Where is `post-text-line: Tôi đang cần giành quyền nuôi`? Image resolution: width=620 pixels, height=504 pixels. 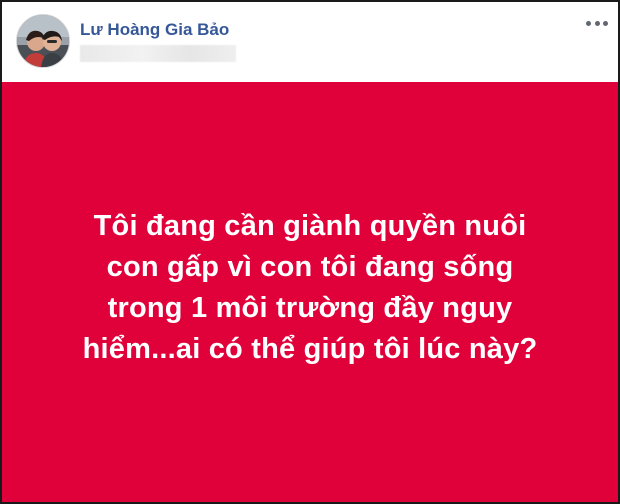 post-text-line: Tôi đang cần giành quyền nuôi is located at coordinates (310, 226).